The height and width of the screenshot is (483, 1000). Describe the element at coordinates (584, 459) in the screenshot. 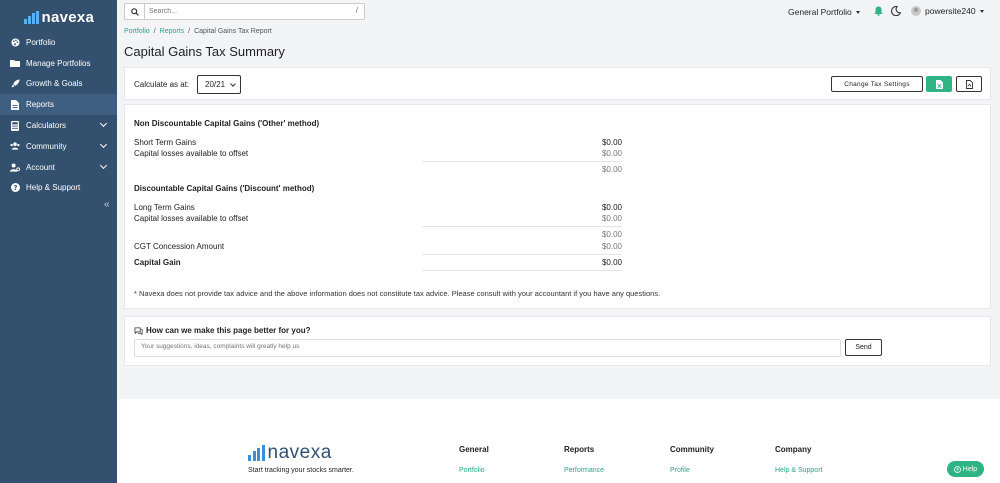

I see `footer-col-reports: Reports Performance` at that location.